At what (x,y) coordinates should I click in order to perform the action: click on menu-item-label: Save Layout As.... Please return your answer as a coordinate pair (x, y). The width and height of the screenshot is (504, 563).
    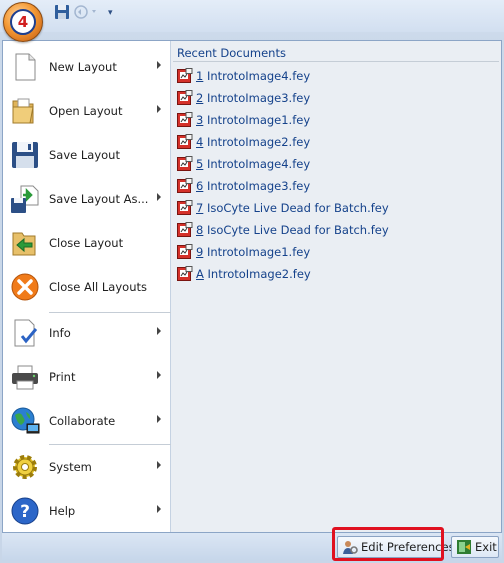
    Looking at the image, I should click on (99, 199).